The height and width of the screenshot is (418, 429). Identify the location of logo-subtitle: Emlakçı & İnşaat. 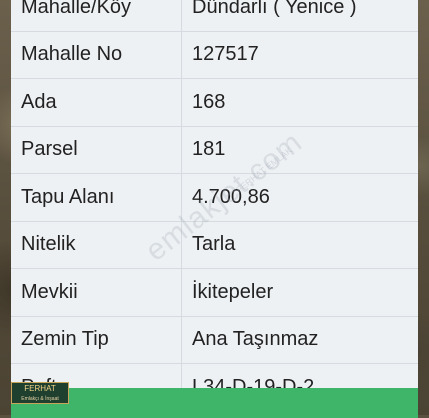
(40, 399).